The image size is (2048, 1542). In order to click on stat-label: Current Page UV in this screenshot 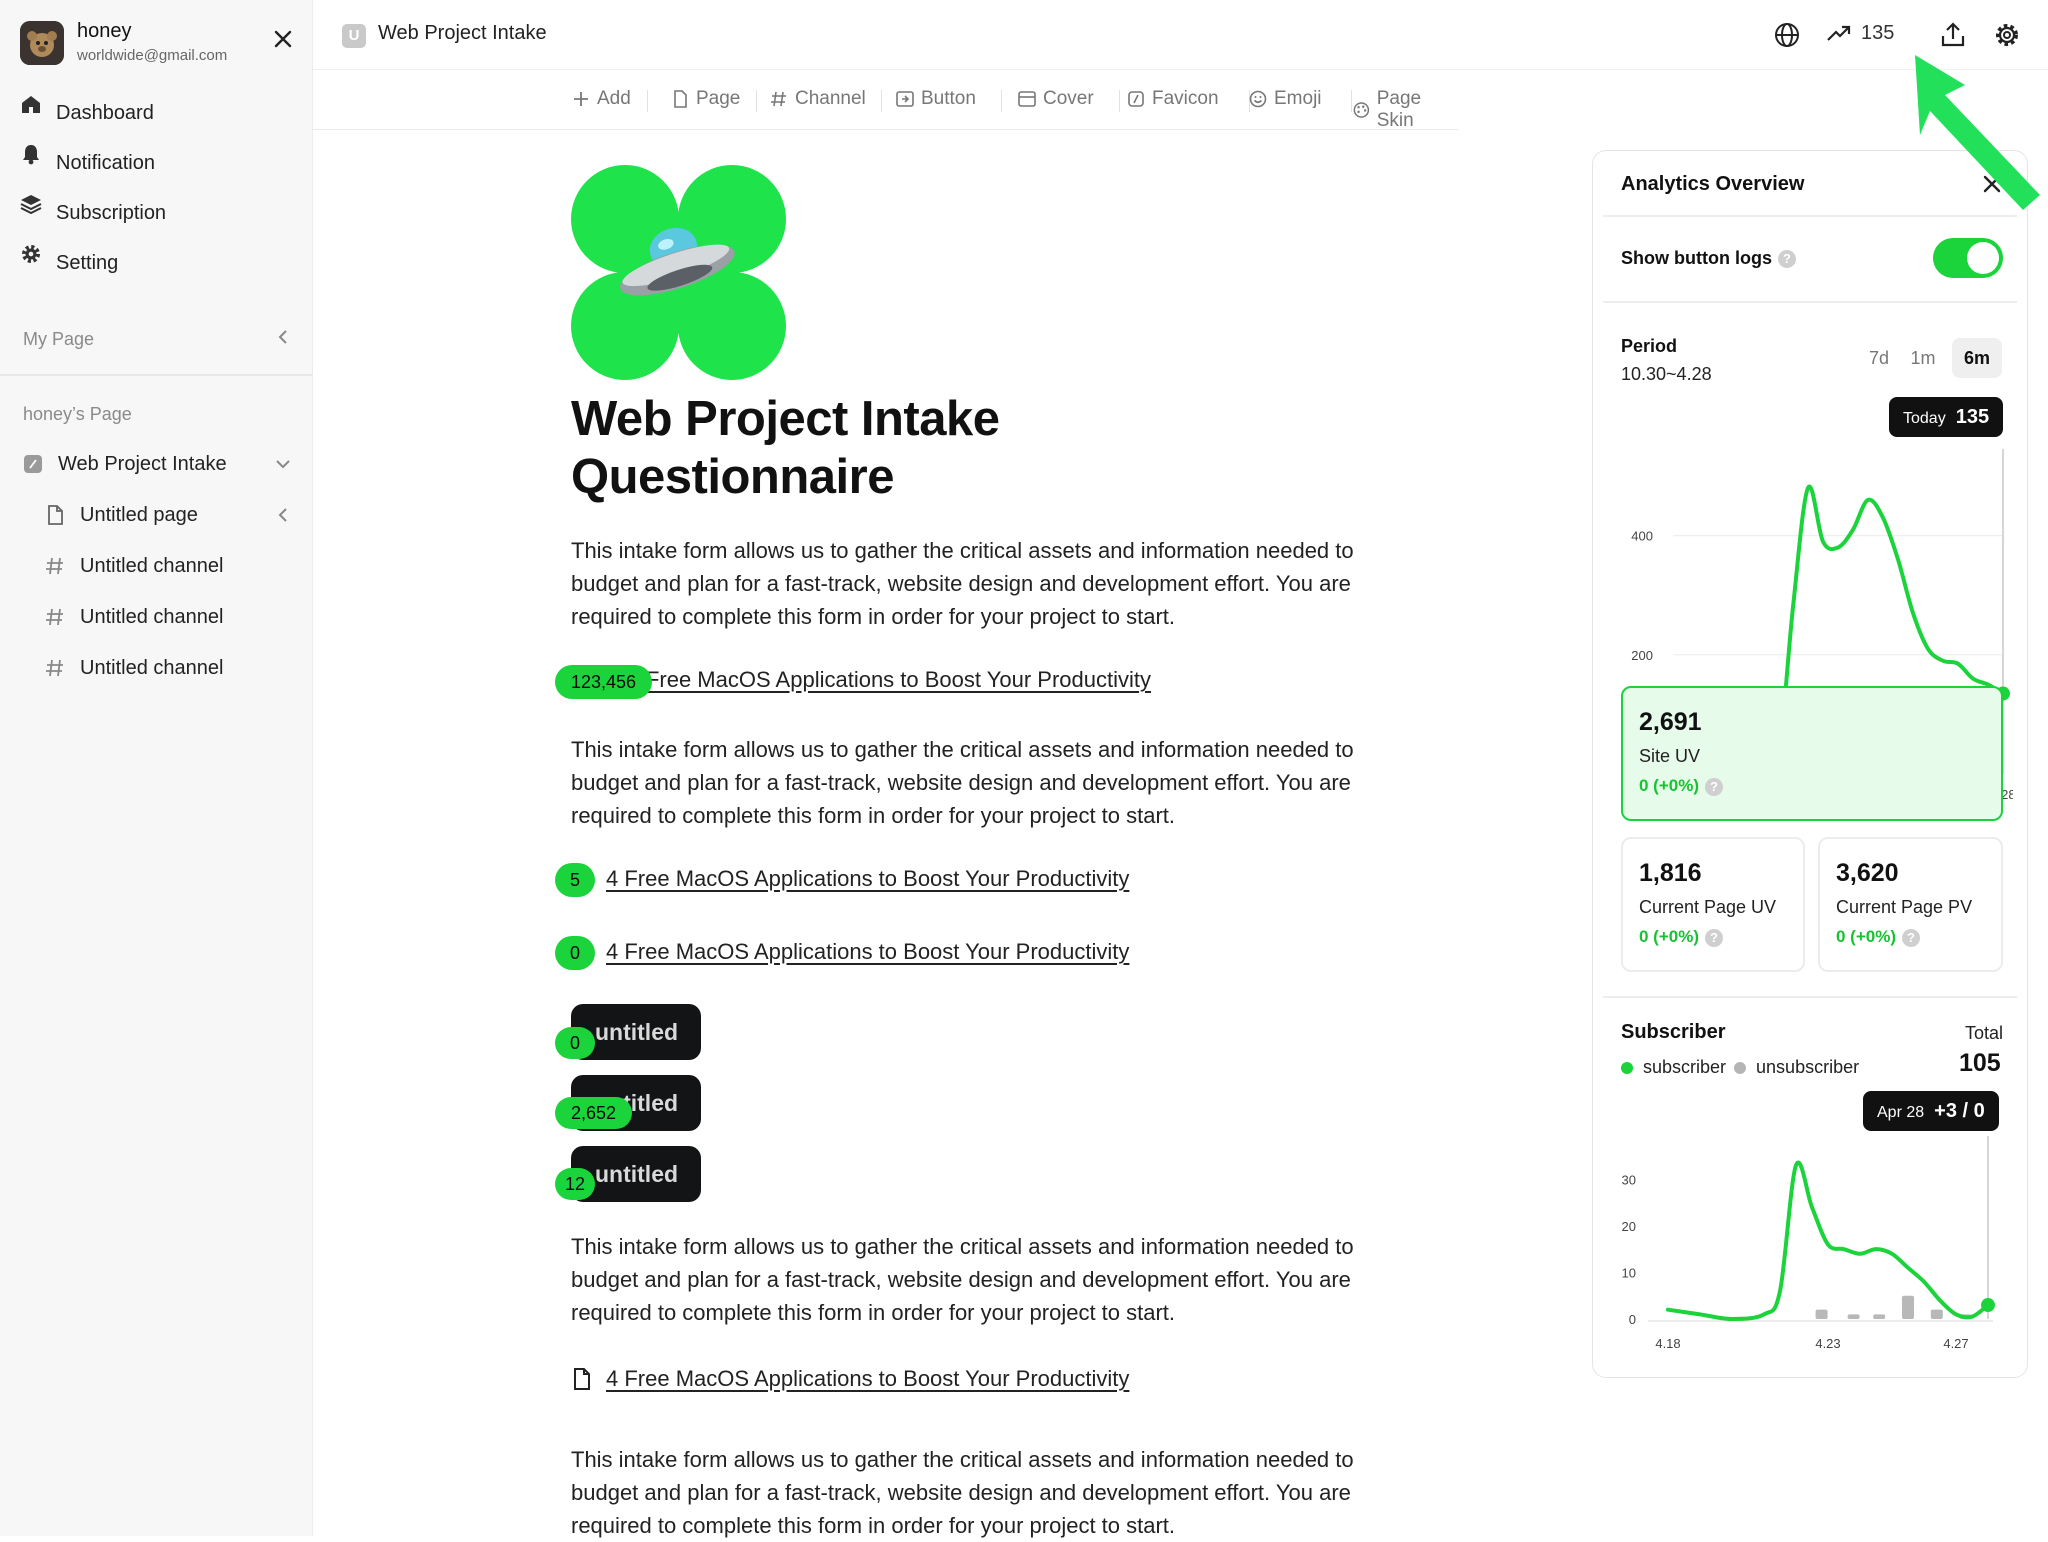, I will do `click(1708, 907)`.